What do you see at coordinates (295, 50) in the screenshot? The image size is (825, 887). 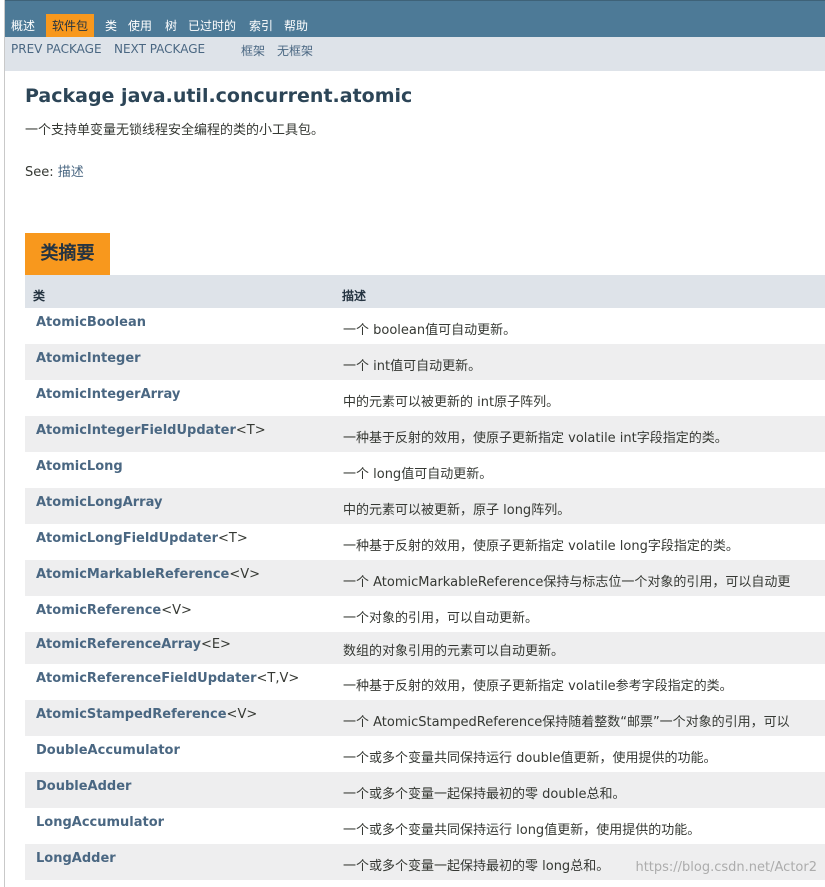 I see `no-frames-link: 无框架` at bounding box center [295, 50].